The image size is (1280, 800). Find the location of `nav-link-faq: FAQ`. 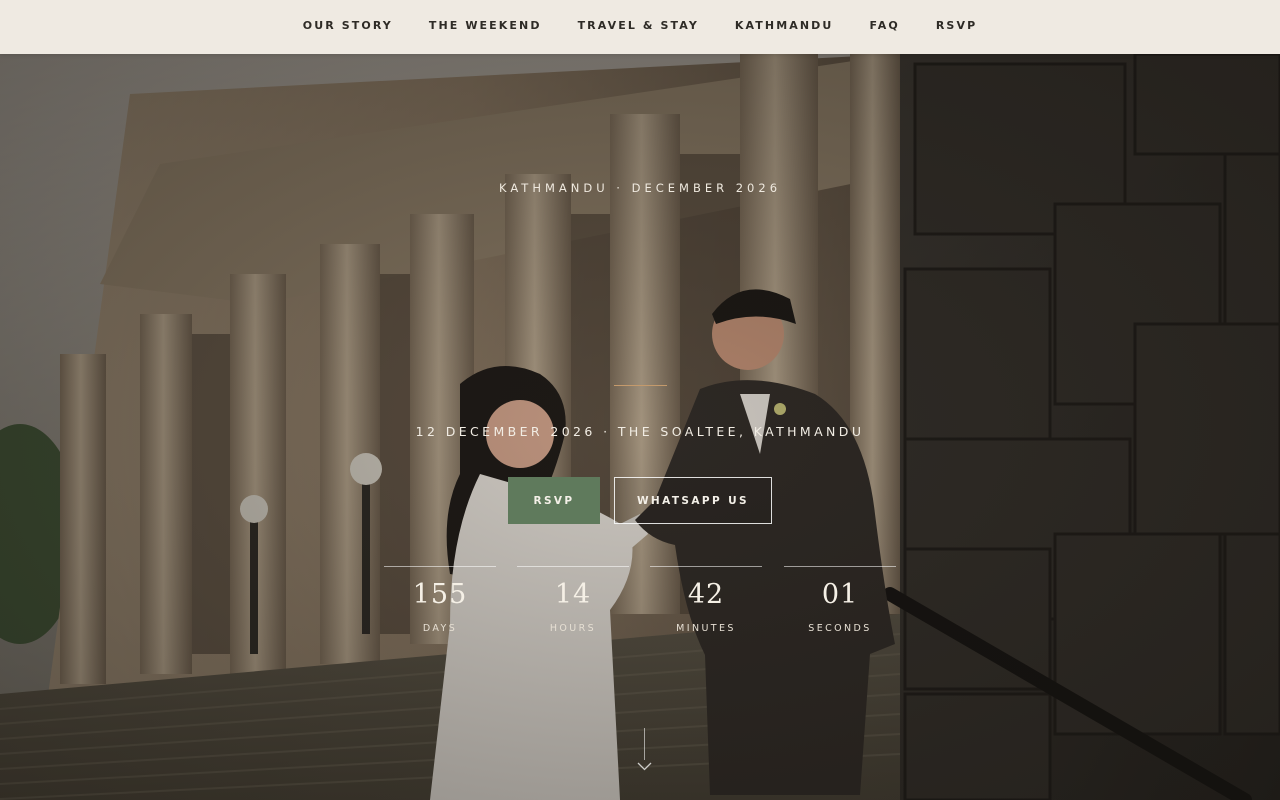

nav-link-faq: FAQ is located at coordinates (884, 25).